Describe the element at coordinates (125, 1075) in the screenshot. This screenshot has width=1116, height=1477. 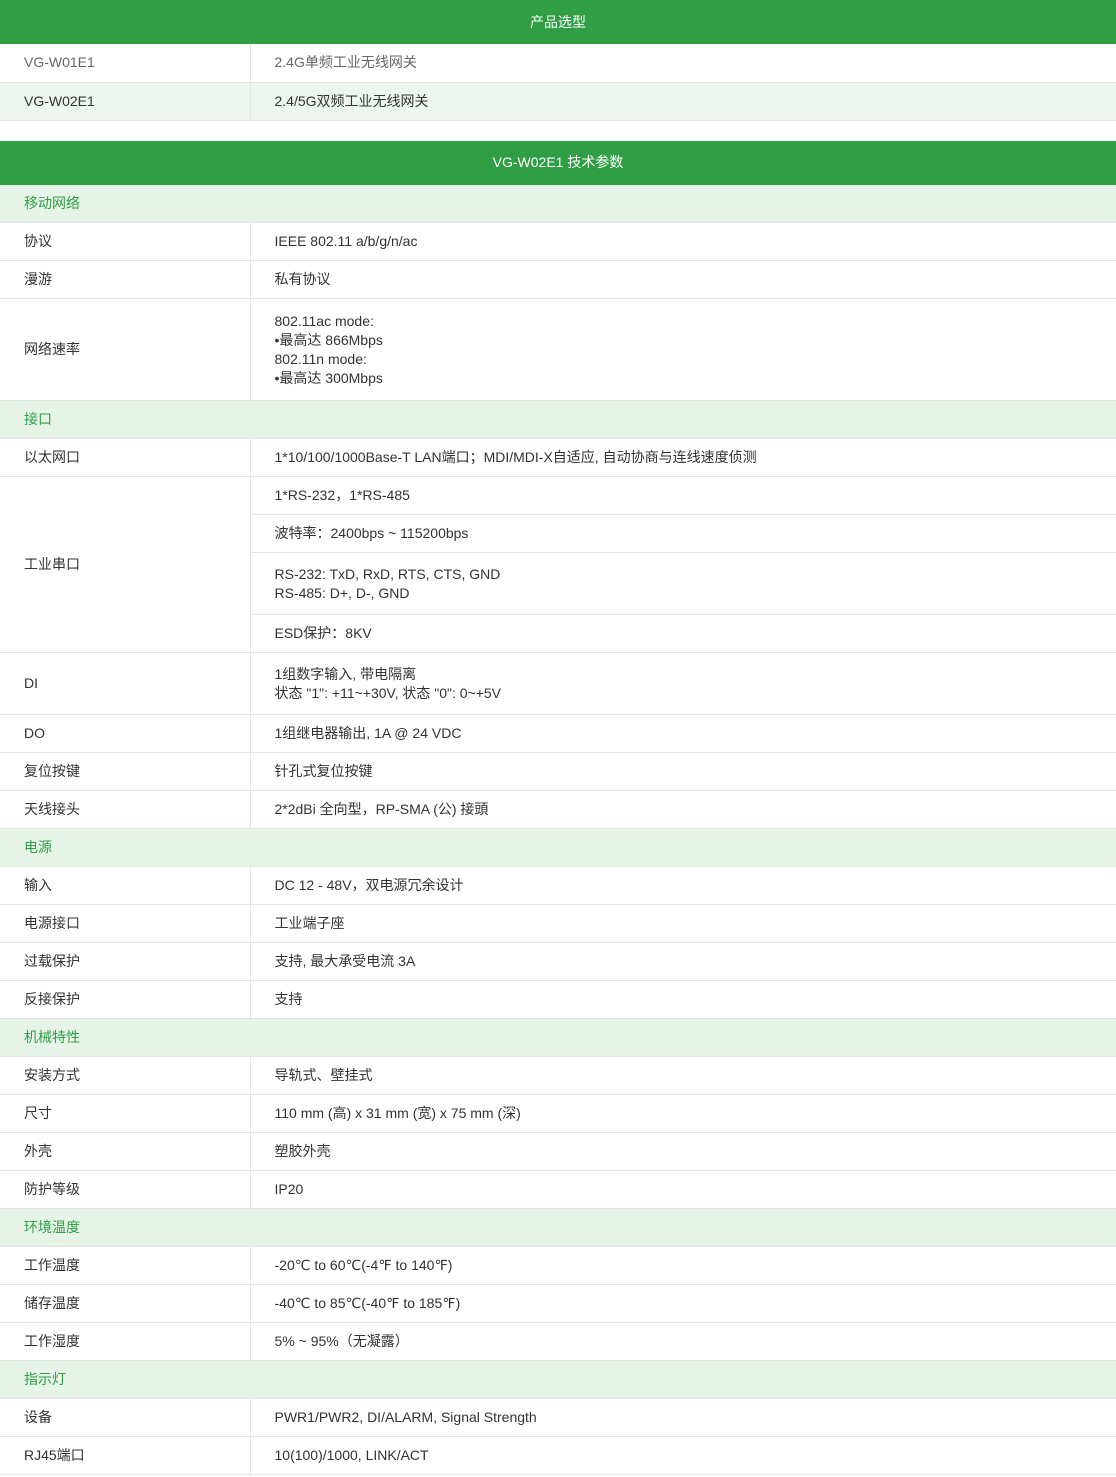
I see `row-label: 安装方式` at that location.